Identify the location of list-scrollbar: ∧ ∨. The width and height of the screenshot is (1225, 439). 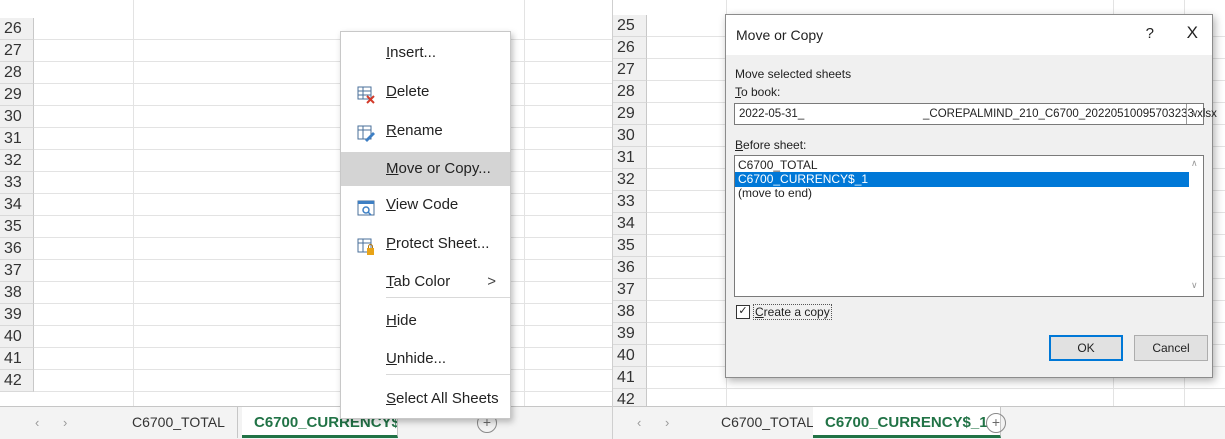
(1196, 226).